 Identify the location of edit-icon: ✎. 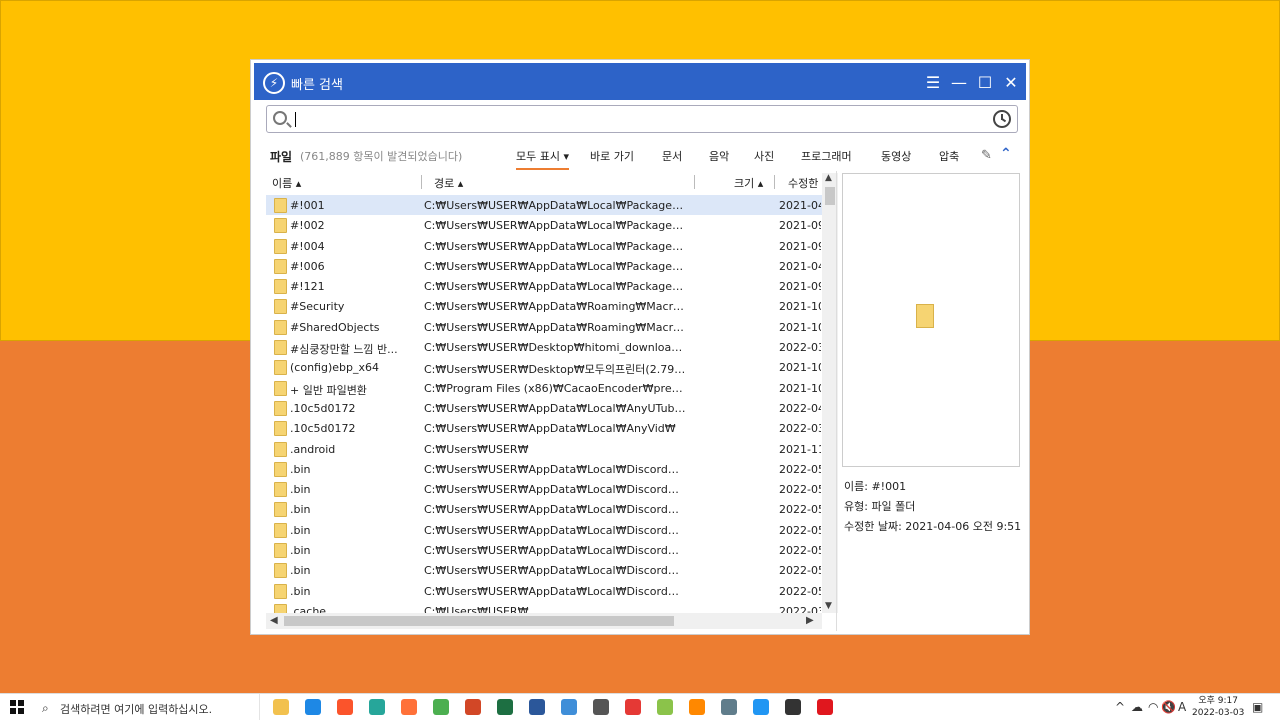
(986, 155).